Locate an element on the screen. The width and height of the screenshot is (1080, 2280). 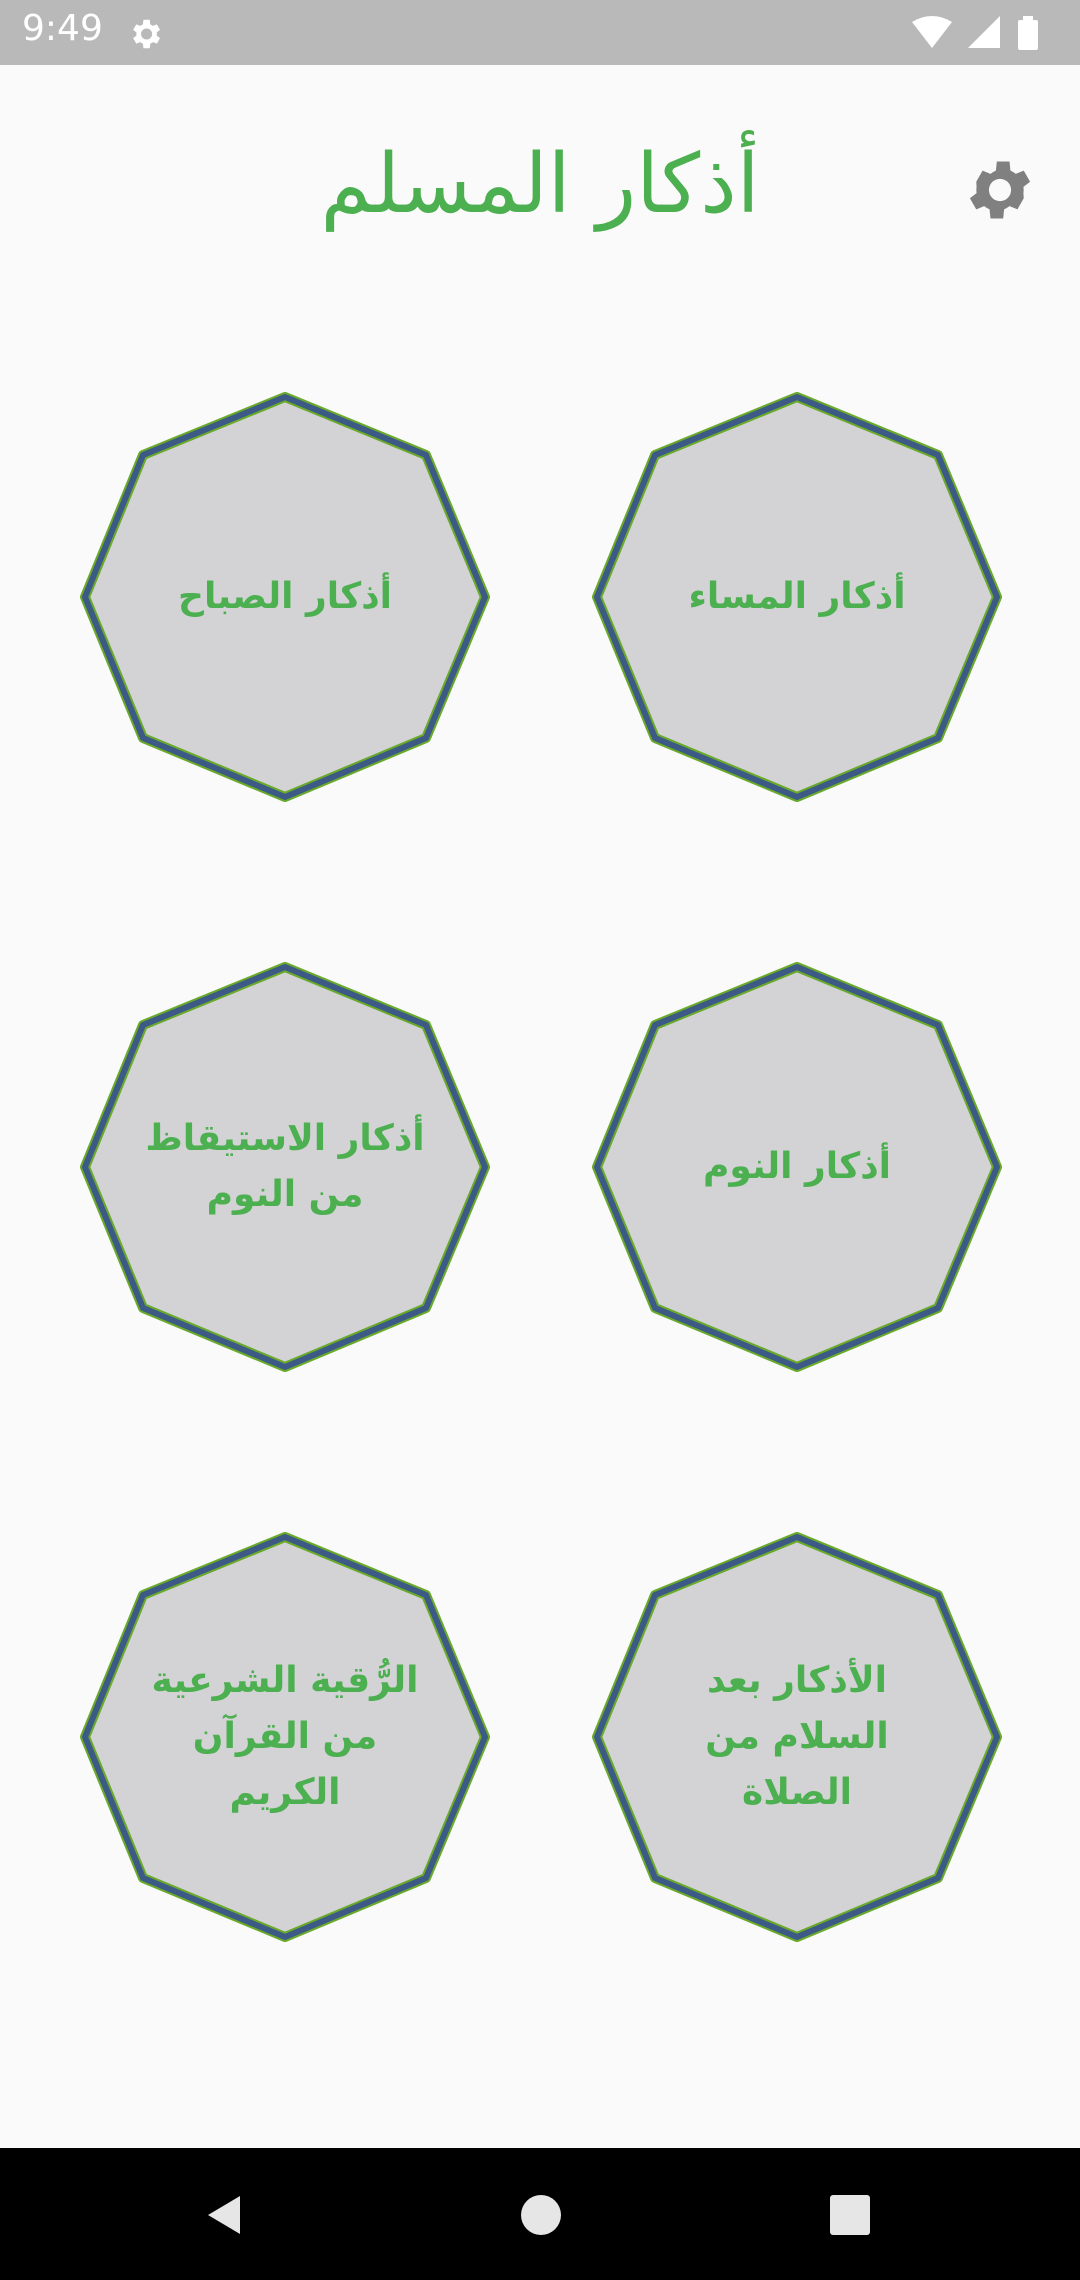
tile-label: أذكار الاستيقاظ من النوم is located at coordinates (285, 1166).